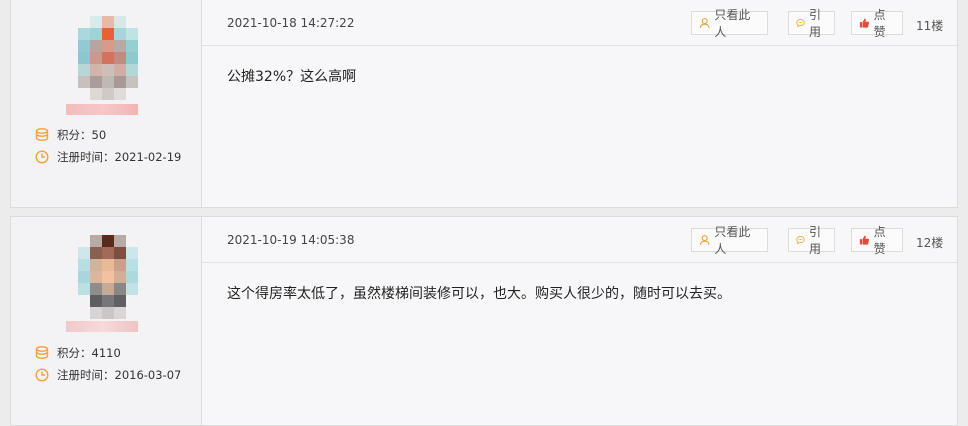 This screenshot has height=426, width=968. I want to click on register-date: 2021-02-19, so click(148, 157).